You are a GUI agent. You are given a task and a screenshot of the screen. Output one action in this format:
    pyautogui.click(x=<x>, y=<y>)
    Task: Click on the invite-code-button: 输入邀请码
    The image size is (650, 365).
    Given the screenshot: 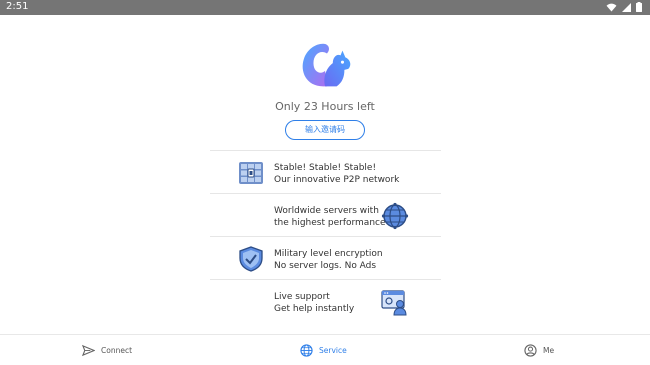 What is the action you would take?
    pyautogui.click(x=325, y=130)
    